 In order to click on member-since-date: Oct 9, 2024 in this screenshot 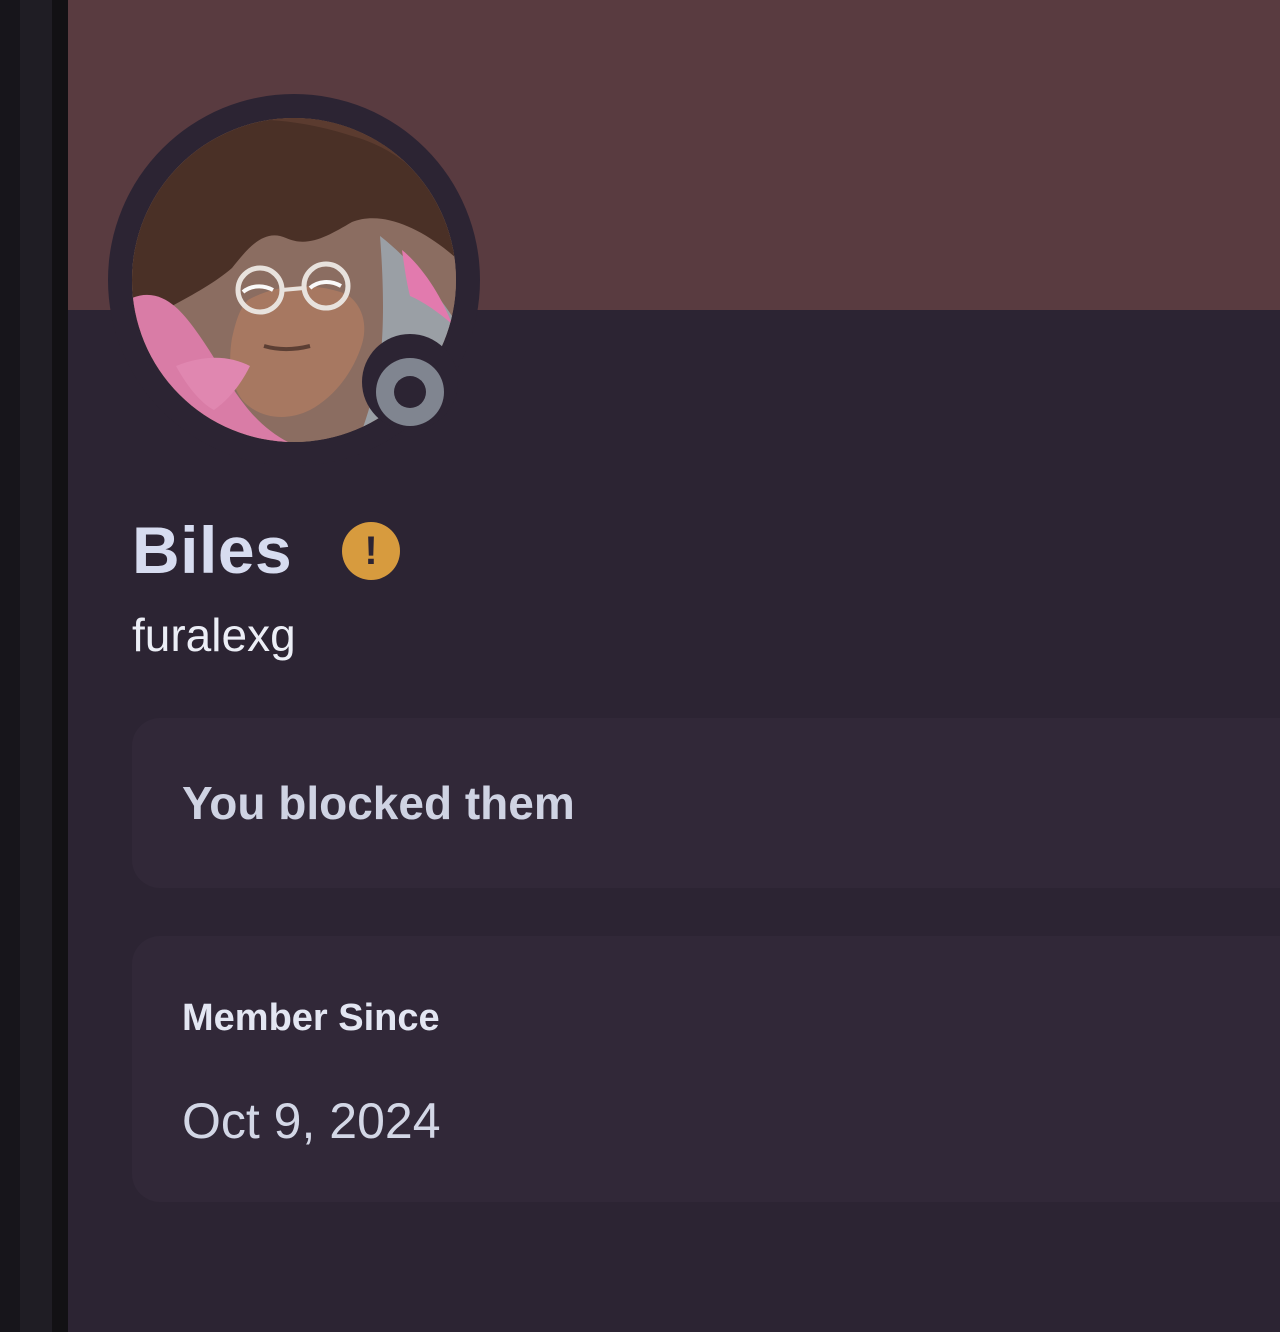, I will do `click(311, 1121)`.